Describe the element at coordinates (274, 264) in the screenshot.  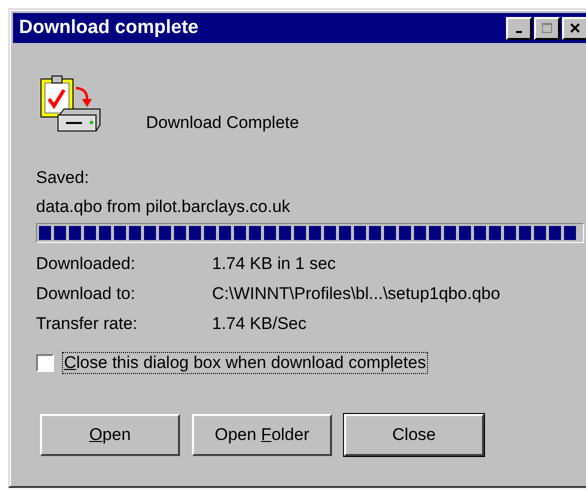
I see `detail-value: 1.74 KB in 1 sec` at that location.